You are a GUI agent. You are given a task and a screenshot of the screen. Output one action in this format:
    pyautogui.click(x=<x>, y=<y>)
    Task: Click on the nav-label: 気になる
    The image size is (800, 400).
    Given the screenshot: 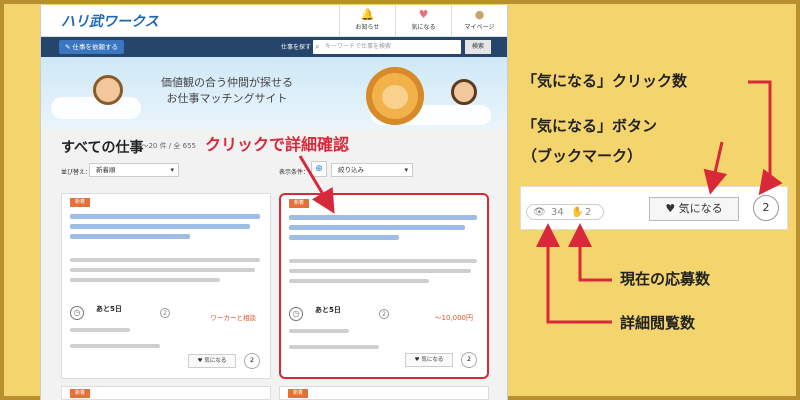 What is the action you would take?
    pyautogui.click(x=423, y=27)
    